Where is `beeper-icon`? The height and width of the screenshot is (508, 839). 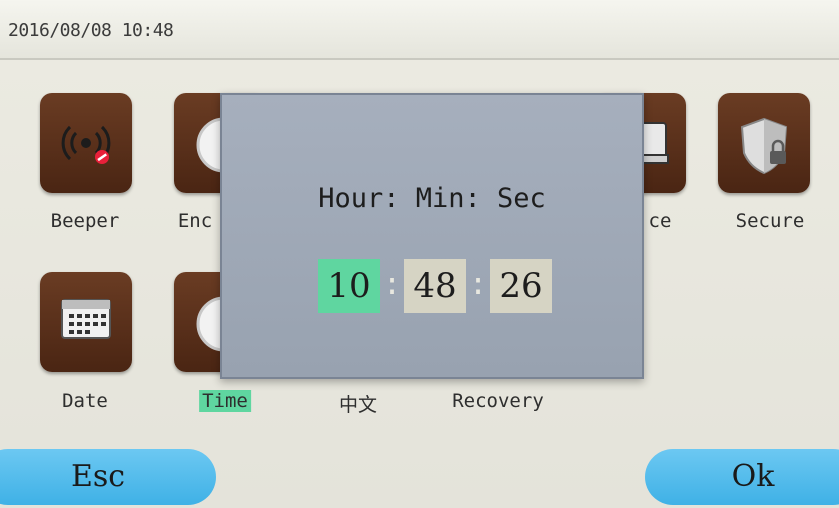
beeper-icon is located at coordinates (86, 144).